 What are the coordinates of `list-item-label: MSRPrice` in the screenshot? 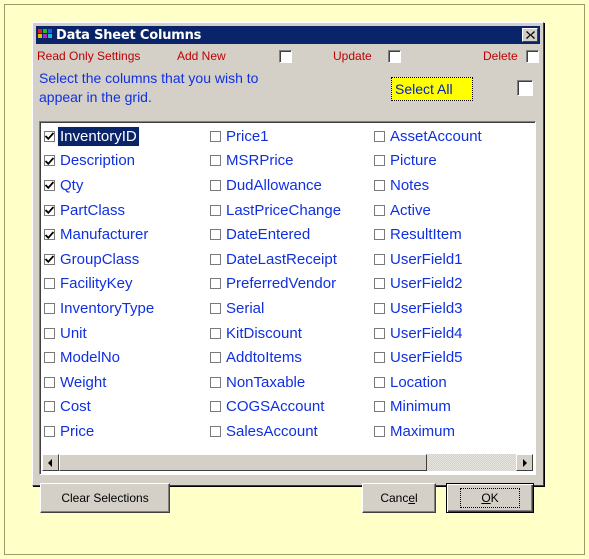 It's located at (260, 161).